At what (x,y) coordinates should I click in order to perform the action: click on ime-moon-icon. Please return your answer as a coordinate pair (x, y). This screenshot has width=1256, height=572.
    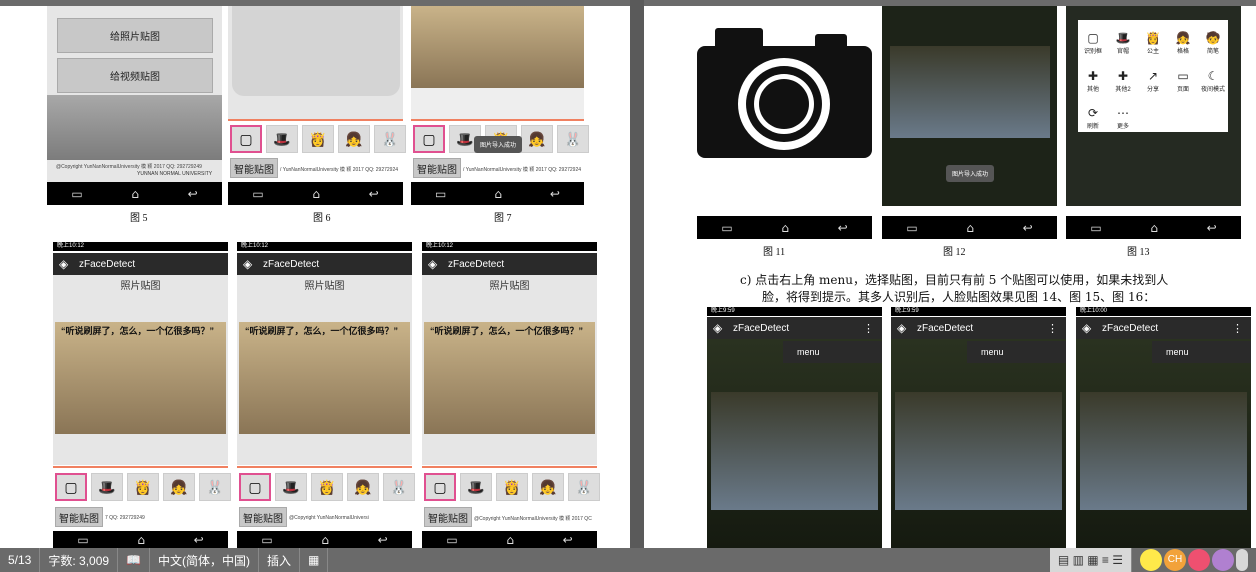
    Looking at the image, I should click on (1199, 560).